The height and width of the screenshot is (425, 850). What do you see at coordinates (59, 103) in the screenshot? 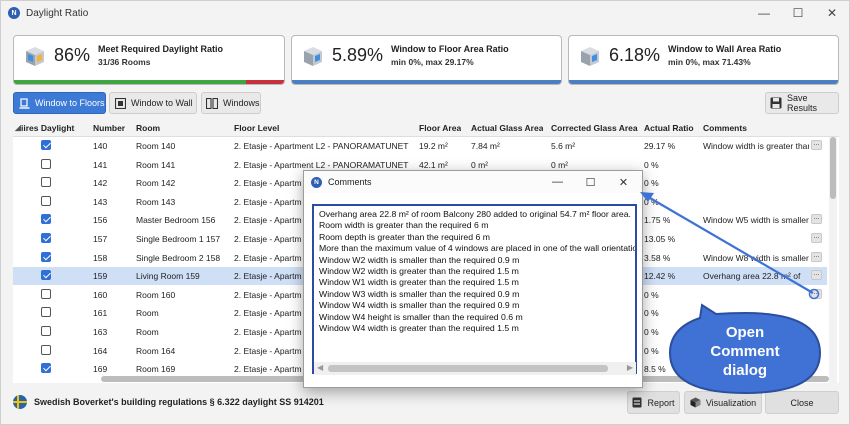
I see `tab-window-to-floors: Window to Floors` at bounding box center [59, 103].